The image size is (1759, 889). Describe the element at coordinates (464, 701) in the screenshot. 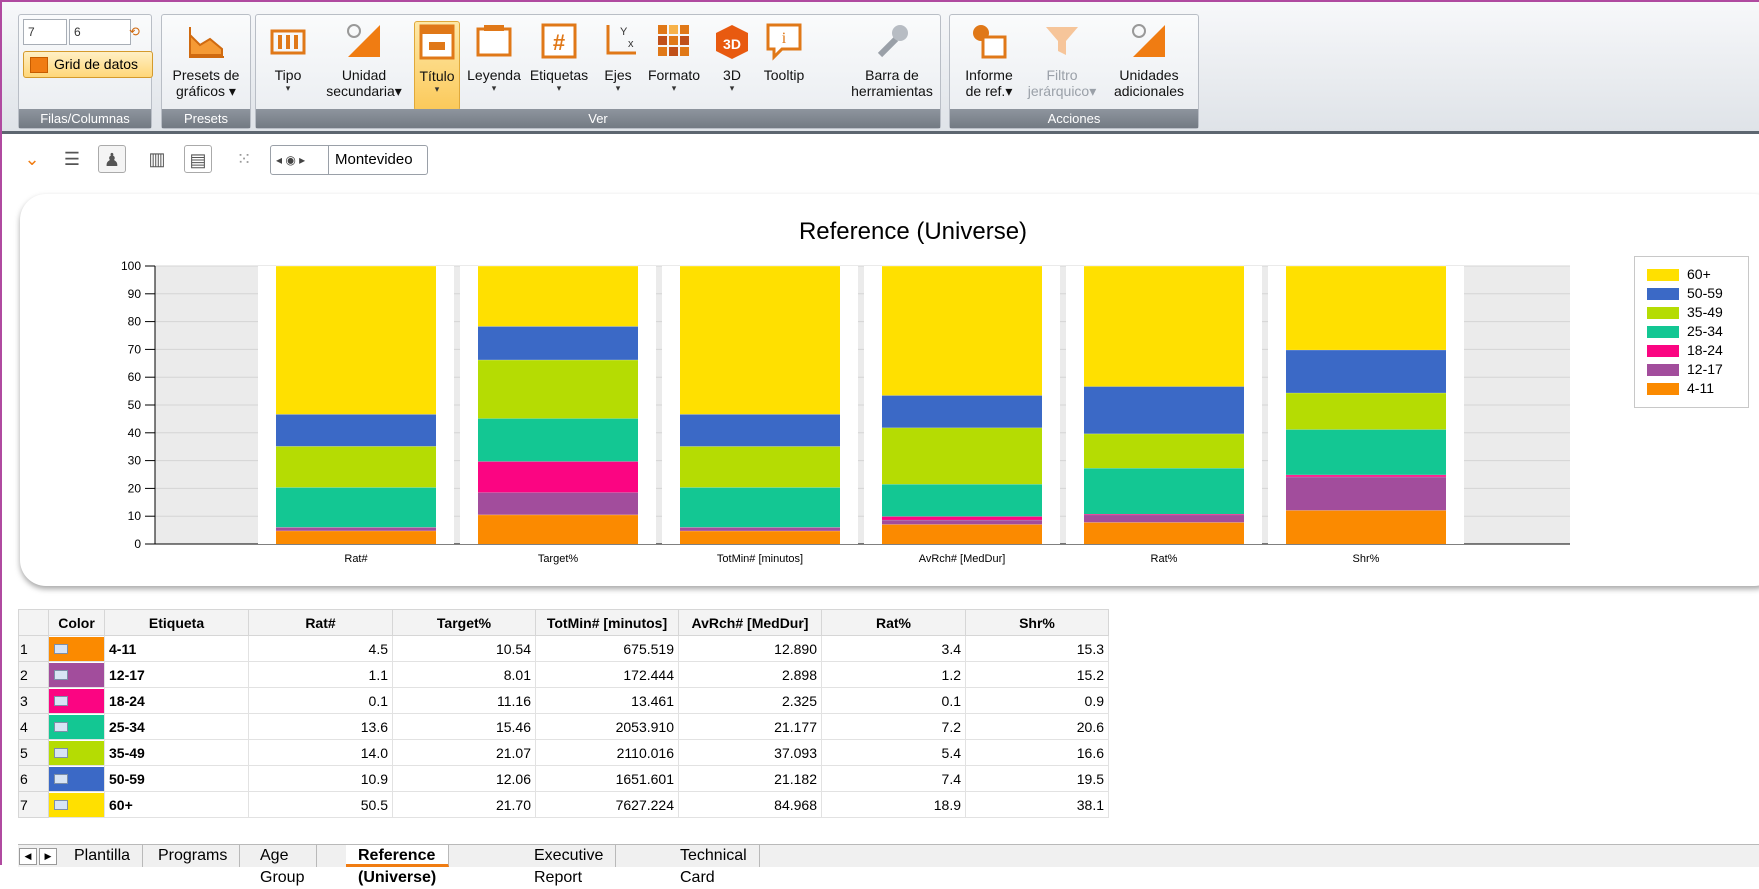

I see `value-cell: 11.16` at that location.